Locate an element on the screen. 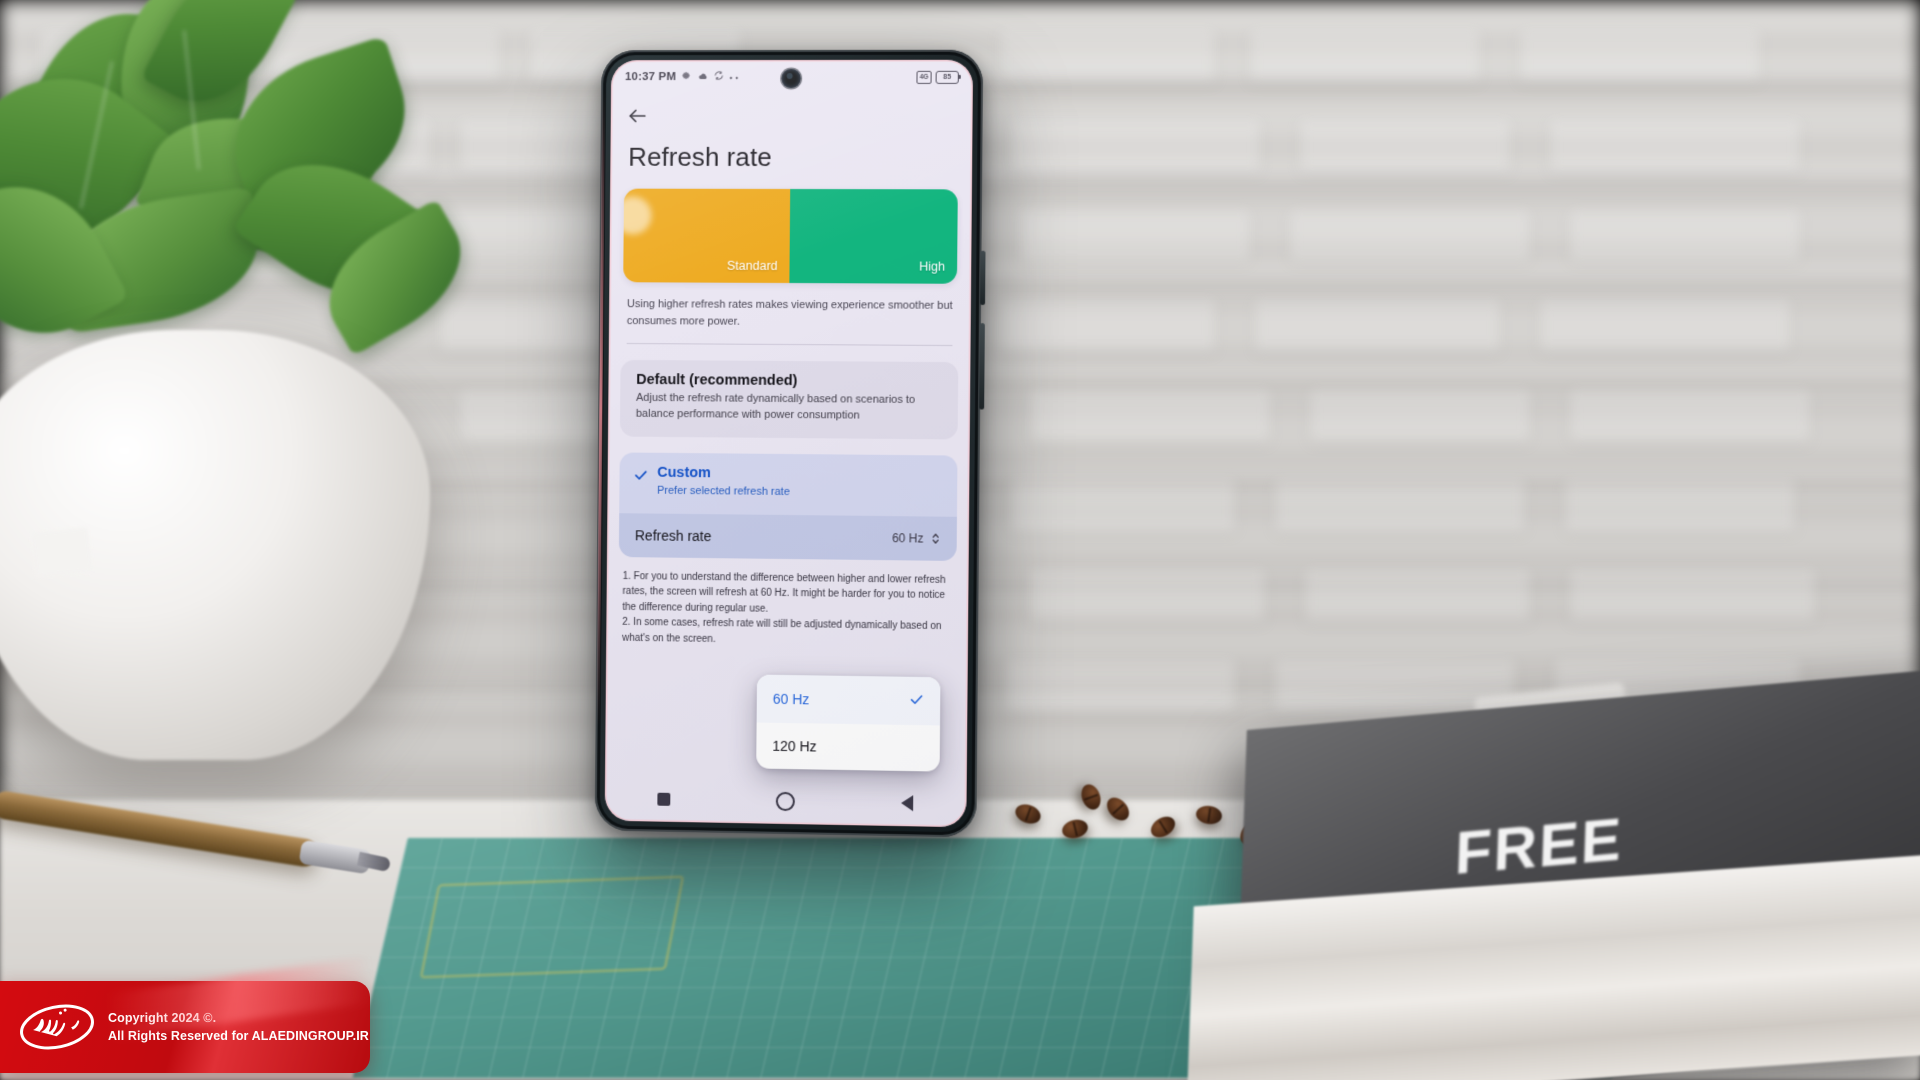 The width and height of the screenshot is (1920, 1080). dropdown-item-60hz: 60 Hz is located at coordinates (848, 700).